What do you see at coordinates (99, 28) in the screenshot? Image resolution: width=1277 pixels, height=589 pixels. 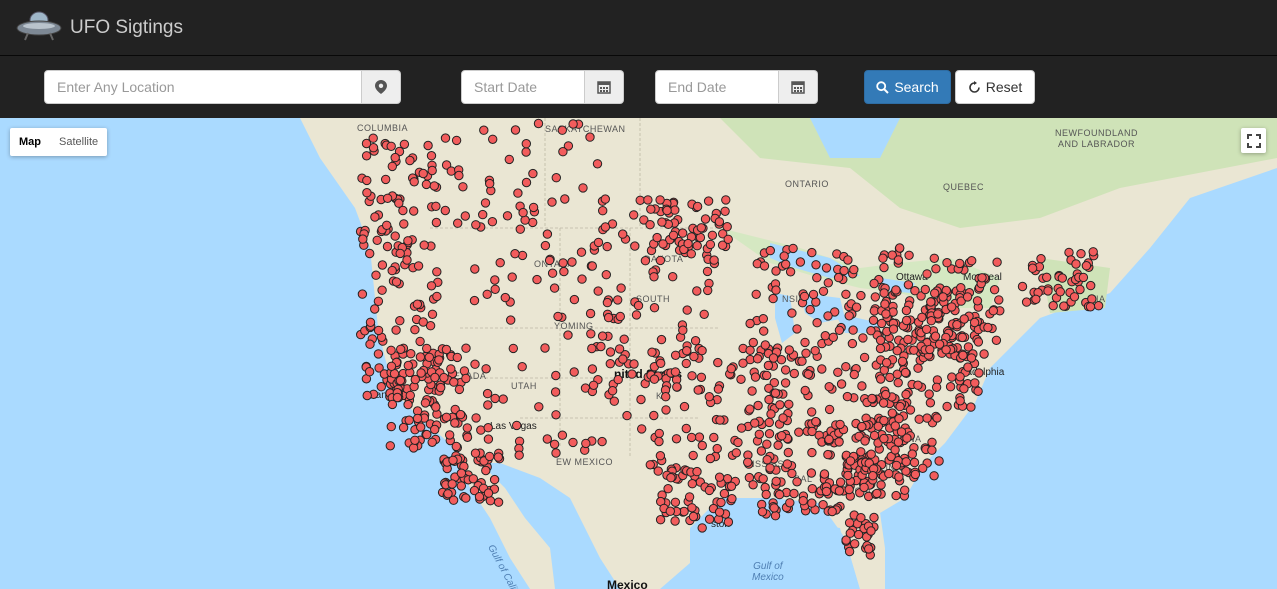 I see `brand: UFO Sigtings` at bounding box center [99, 28].